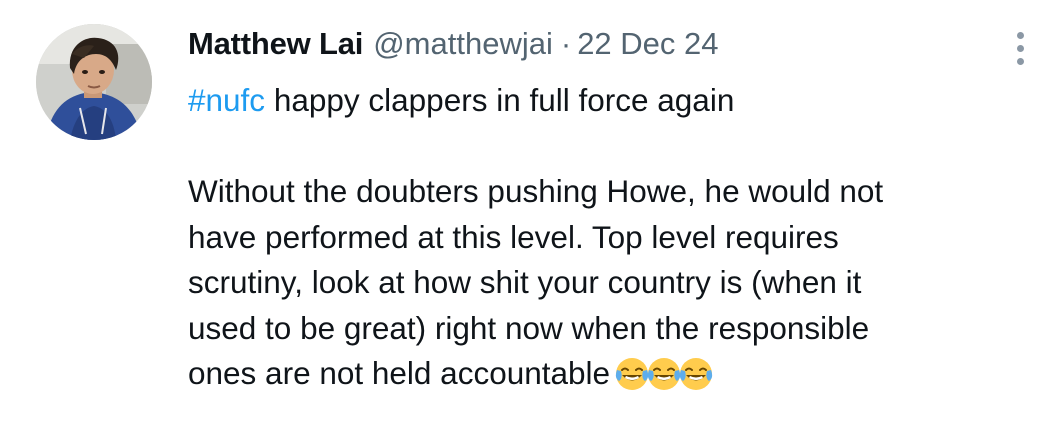 Image resolution: width=1048 pixels, height=421 pixels. I want to click on more-options-icon, so click(1020, 35).